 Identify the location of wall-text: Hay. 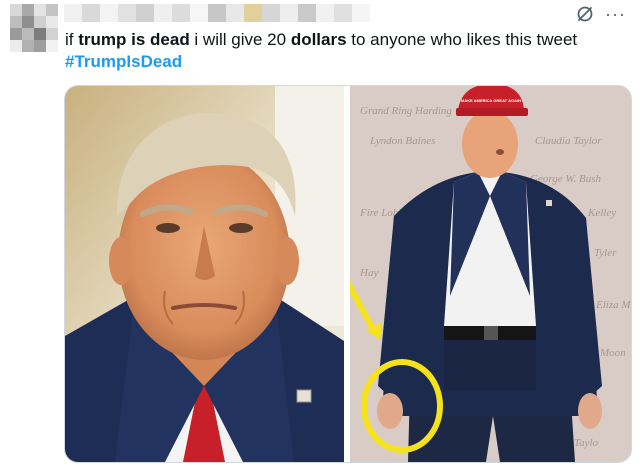
(368, 273).